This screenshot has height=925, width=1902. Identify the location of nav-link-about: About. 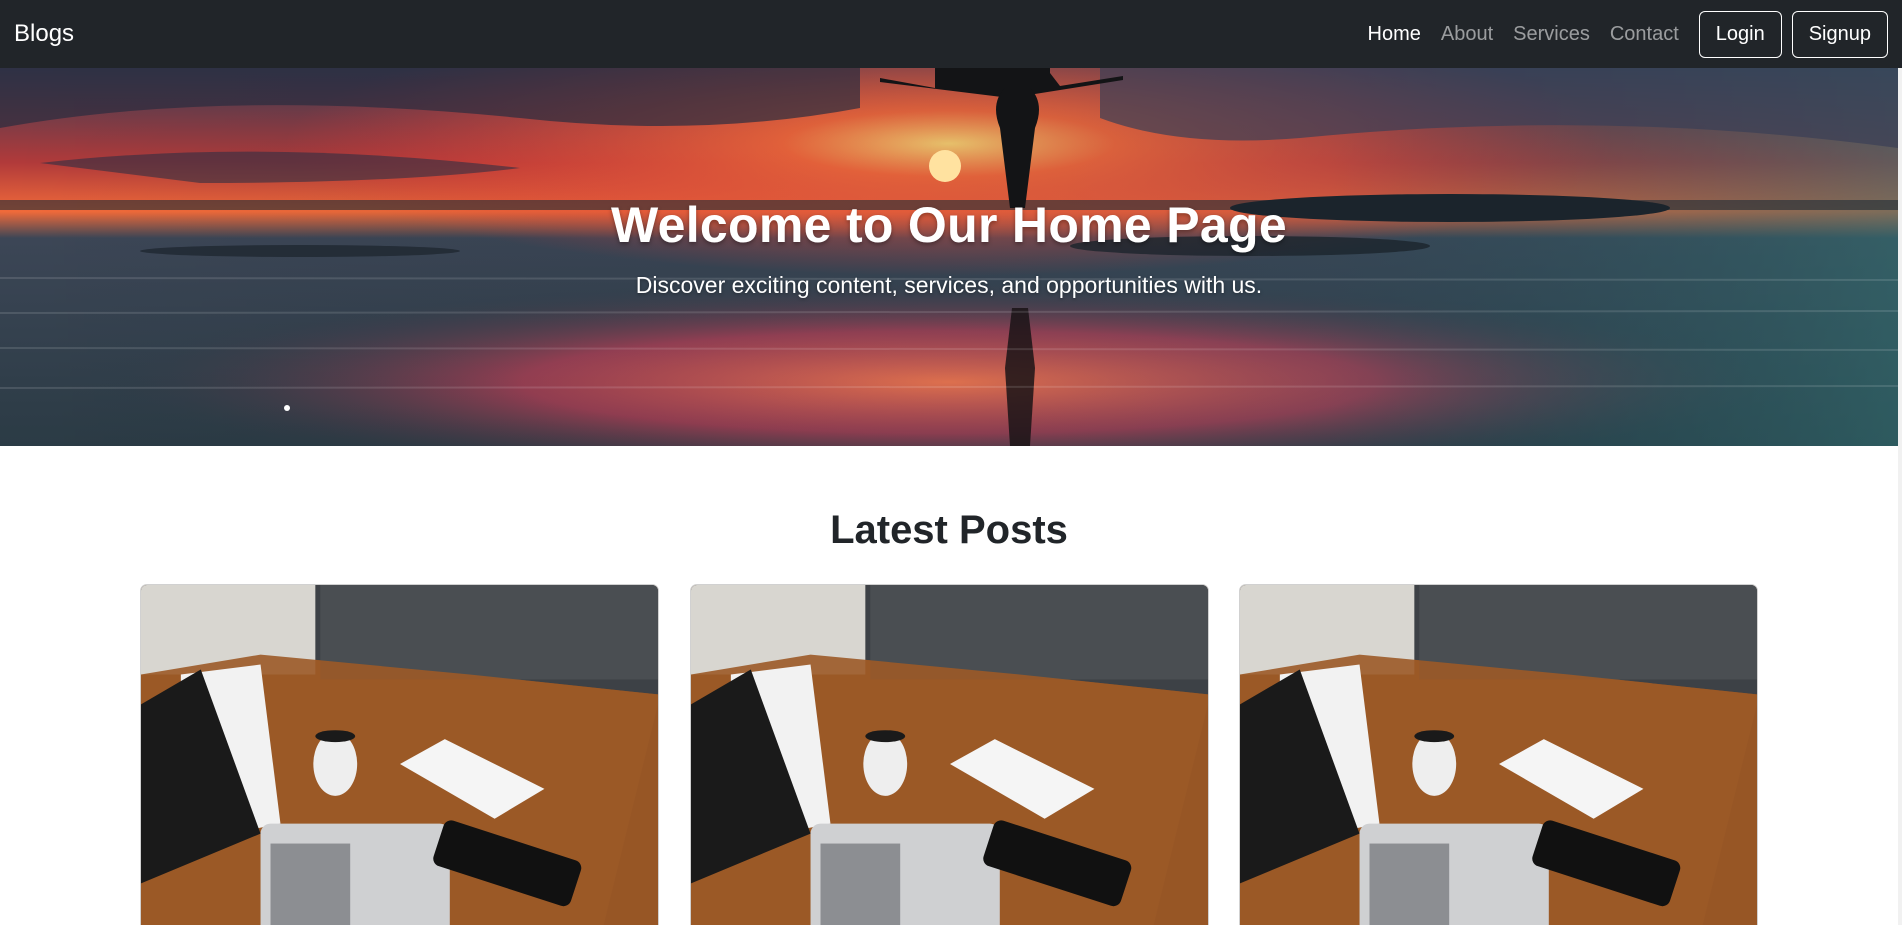
(1467, 34).